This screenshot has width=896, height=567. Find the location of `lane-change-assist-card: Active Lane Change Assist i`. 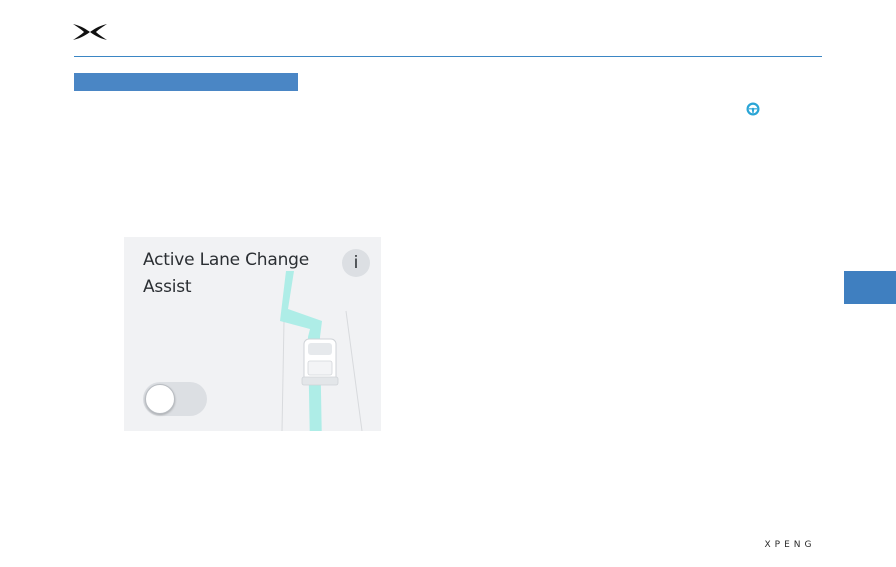

lane-change-assist-card: Active Lane Change Assist i is located at coordinates (252, 334).